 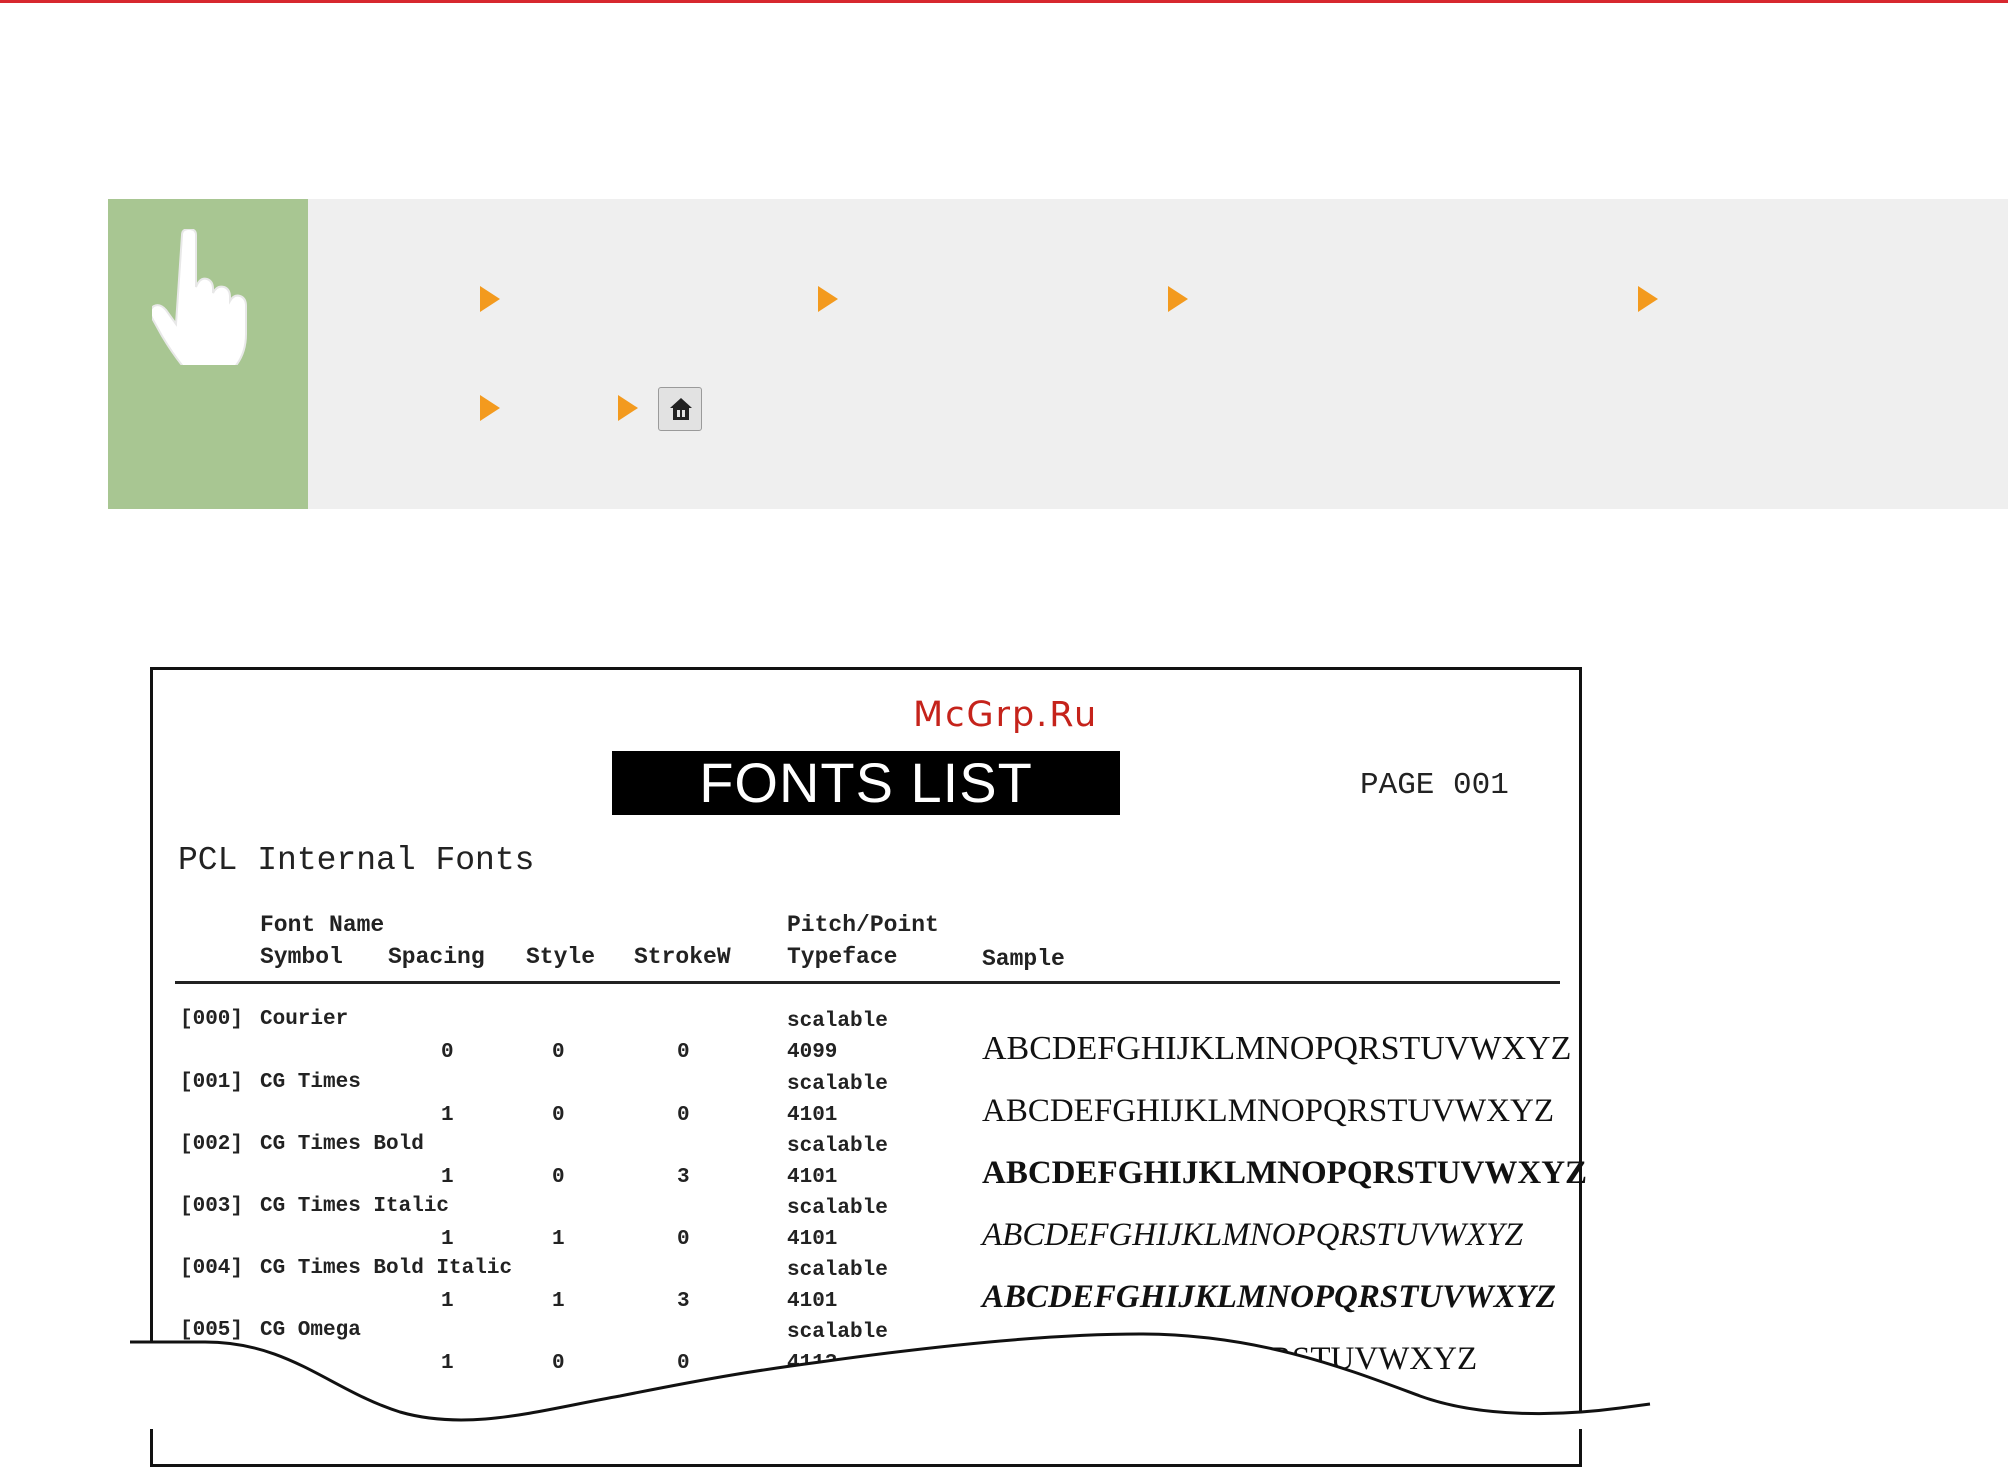 I want to click on header-style: Style, so click(x=561, y=957).